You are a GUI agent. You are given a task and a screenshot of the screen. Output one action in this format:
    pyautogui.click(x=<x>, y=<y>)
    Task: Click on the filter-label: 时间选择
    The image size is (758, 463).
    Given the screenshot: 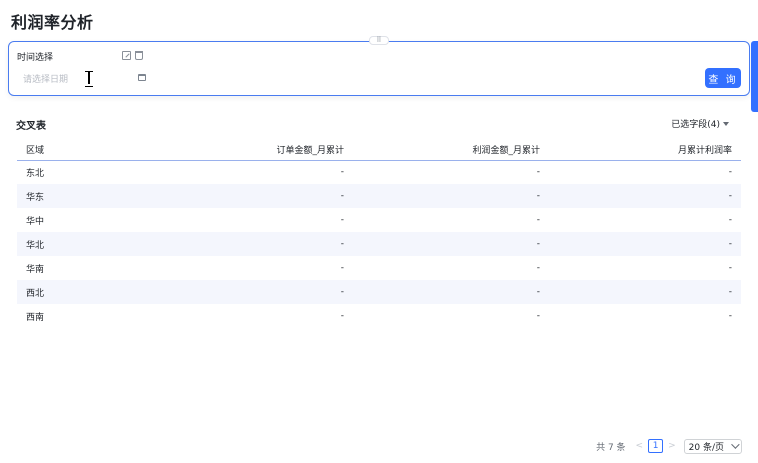 What is the action you would take?
    pyautogui.click(x=35, y=58)
    